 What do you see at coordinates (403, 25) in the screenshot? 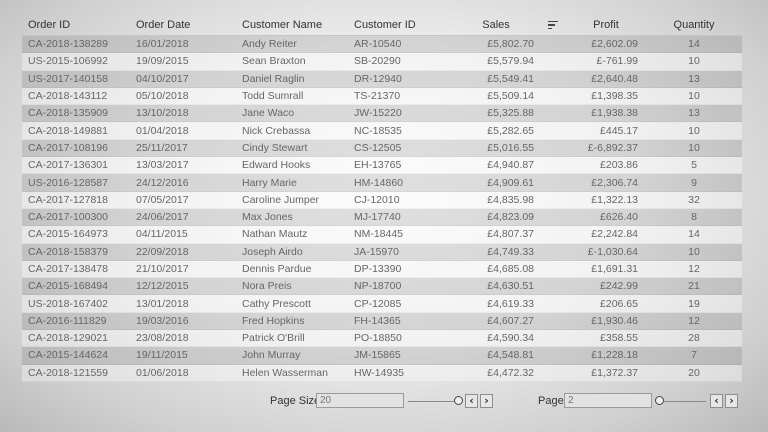
I see `header-customer-id: Customer ID` at bounding box center [403, 25].